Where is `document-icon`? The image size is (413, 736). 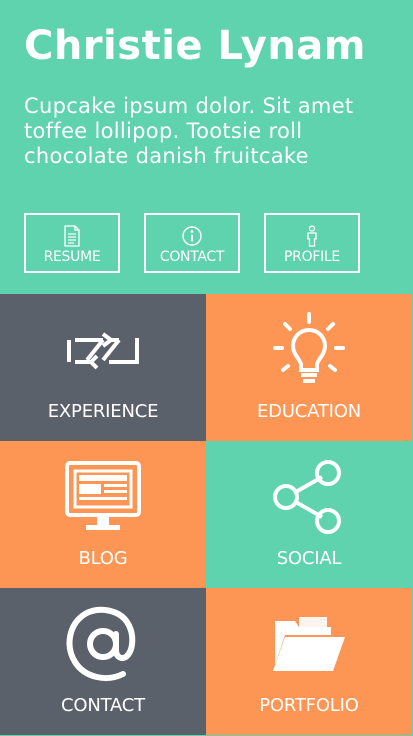
document-icon is located at coordinates (72, 236).